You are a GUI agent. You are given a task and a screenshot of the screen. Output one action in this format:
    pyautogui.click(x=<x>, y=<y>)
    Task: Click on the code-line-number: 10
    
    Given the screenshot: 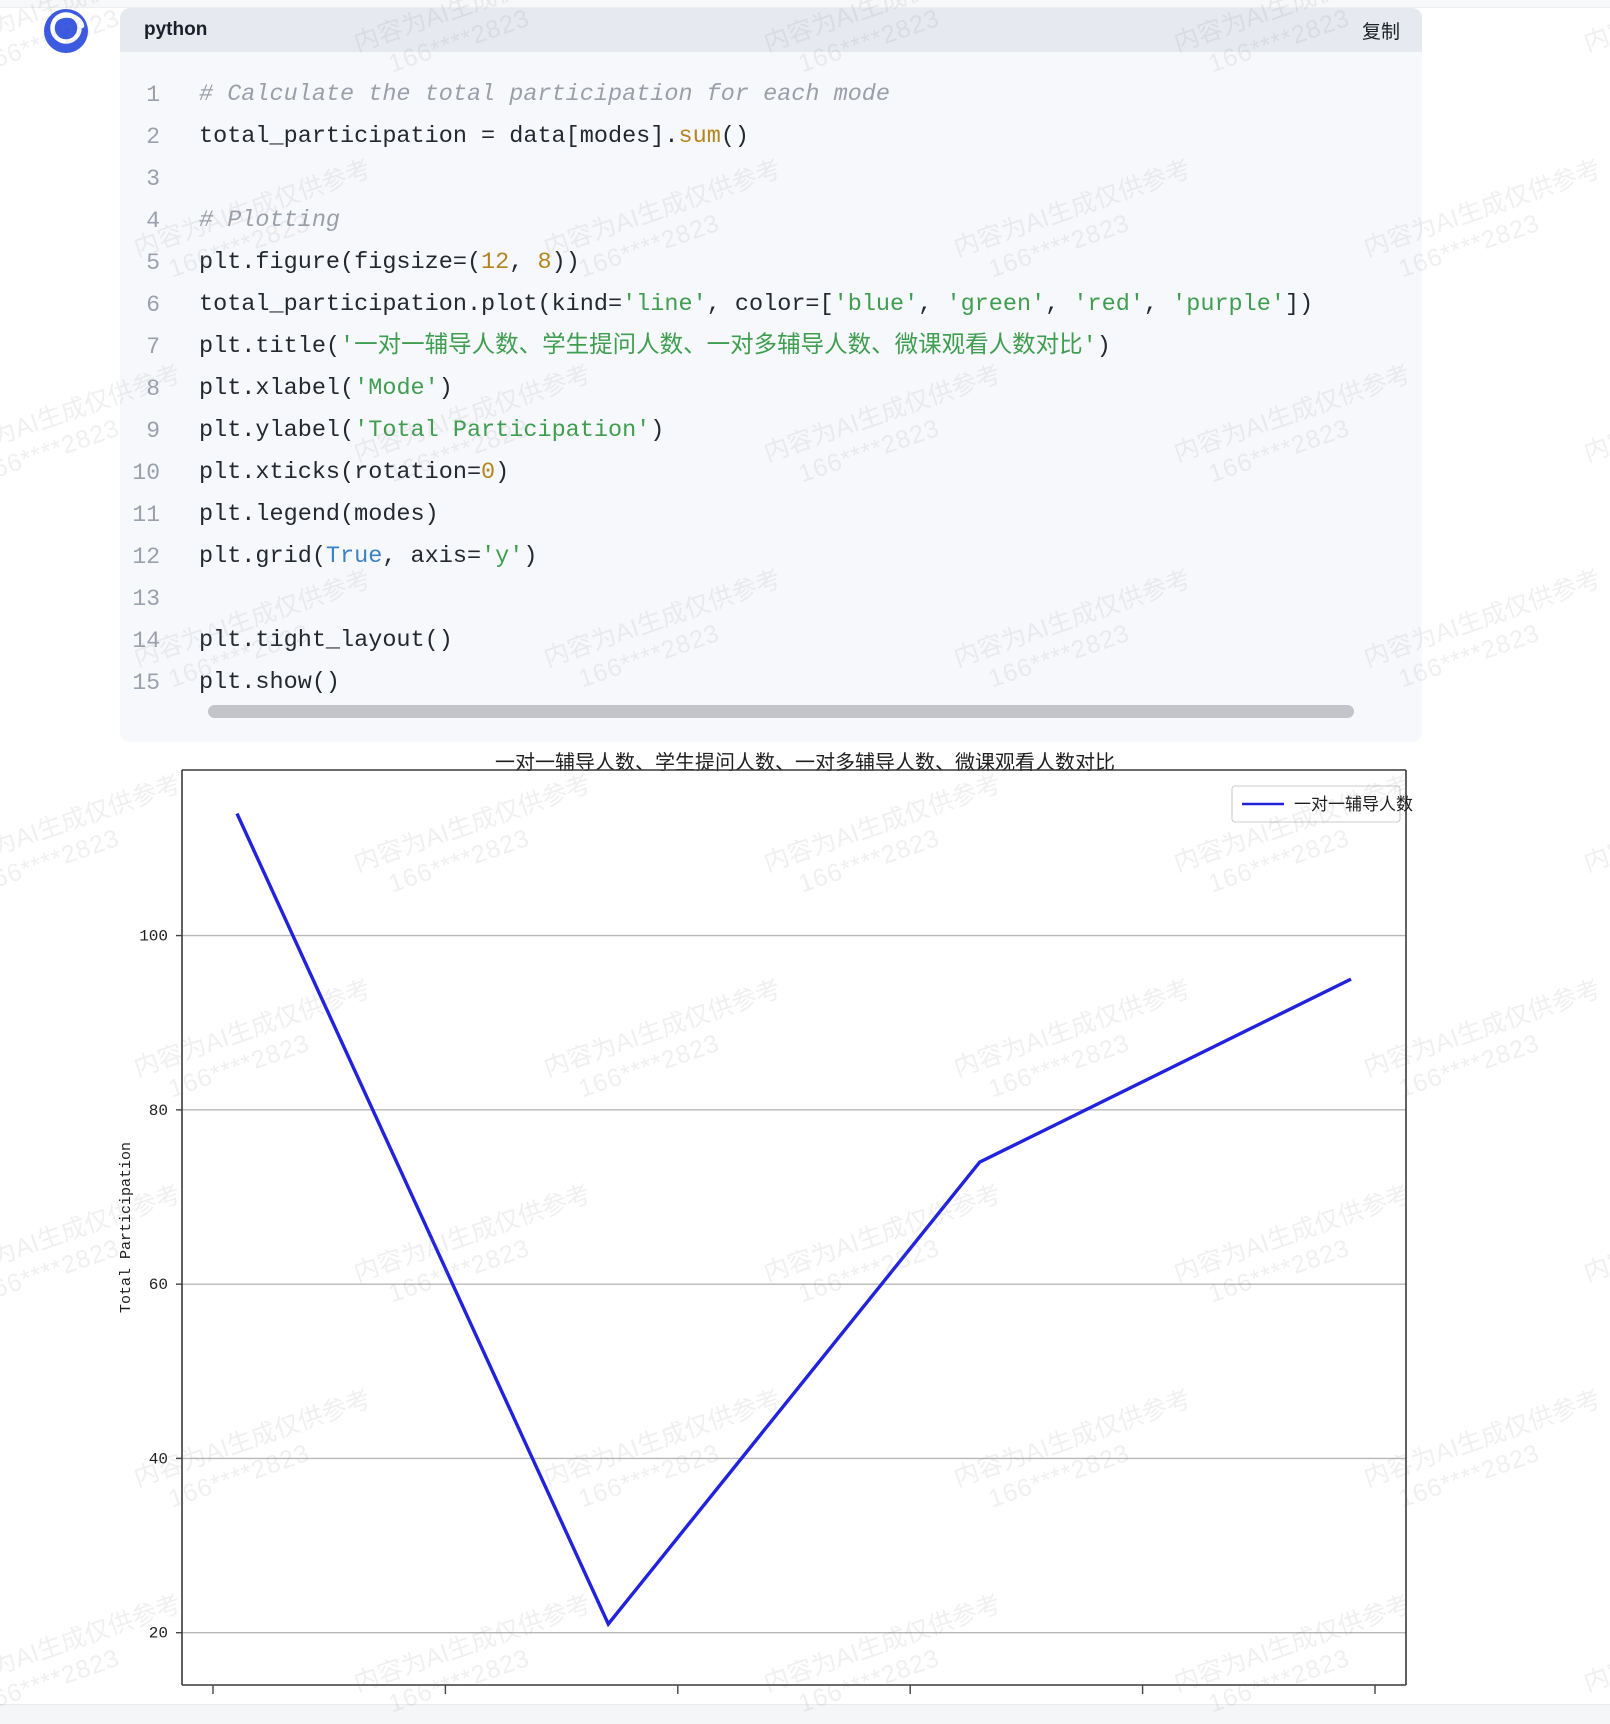 What is the action you would take?
    pyautogui.click(x=146, y=473)
    